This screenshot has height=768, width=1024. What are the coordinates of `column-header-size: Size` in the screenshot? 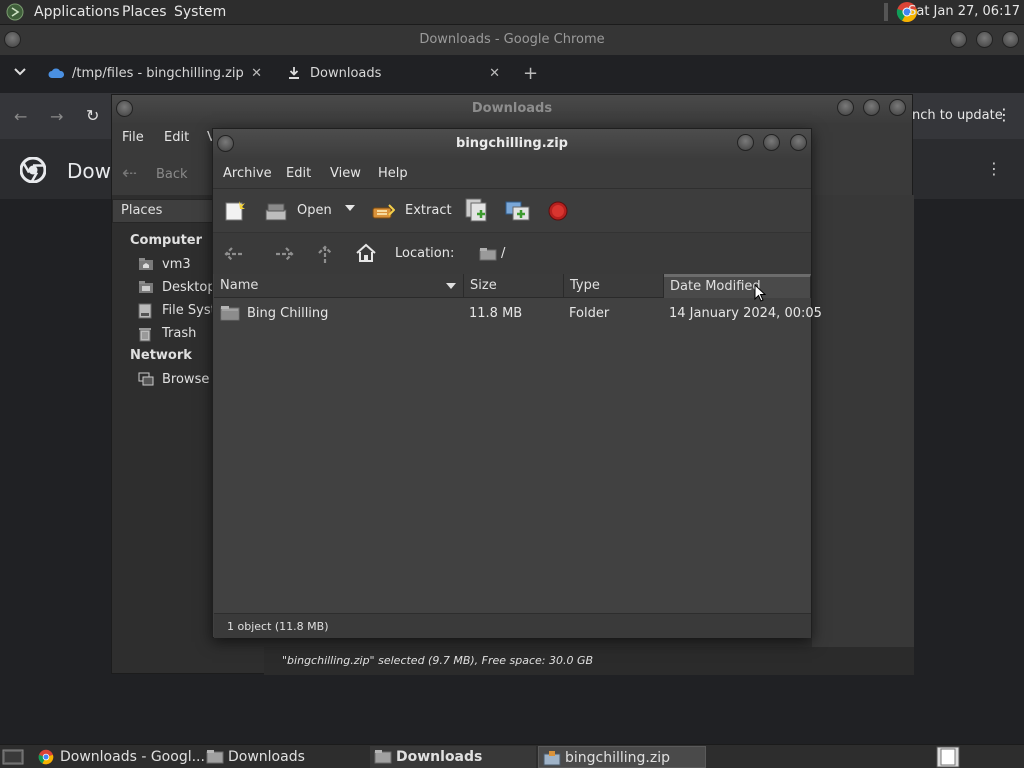 It's located at (514, 286).